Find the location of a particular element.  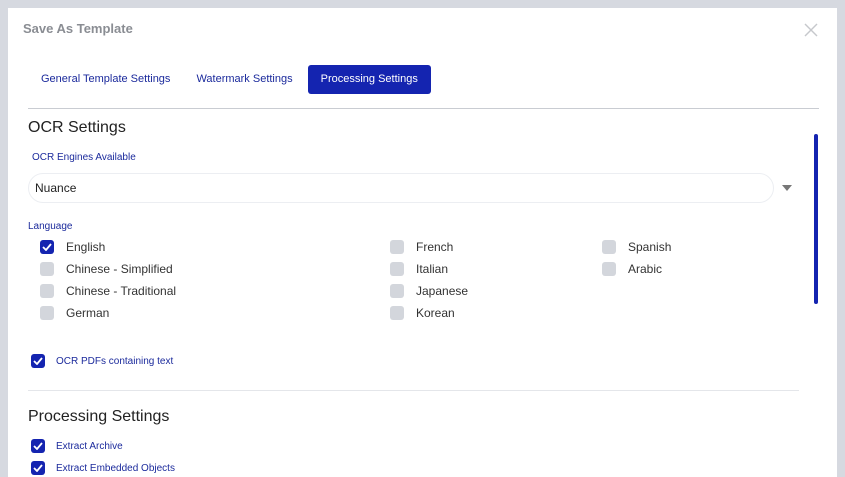

close-icon is located at coordinates (811, 30).